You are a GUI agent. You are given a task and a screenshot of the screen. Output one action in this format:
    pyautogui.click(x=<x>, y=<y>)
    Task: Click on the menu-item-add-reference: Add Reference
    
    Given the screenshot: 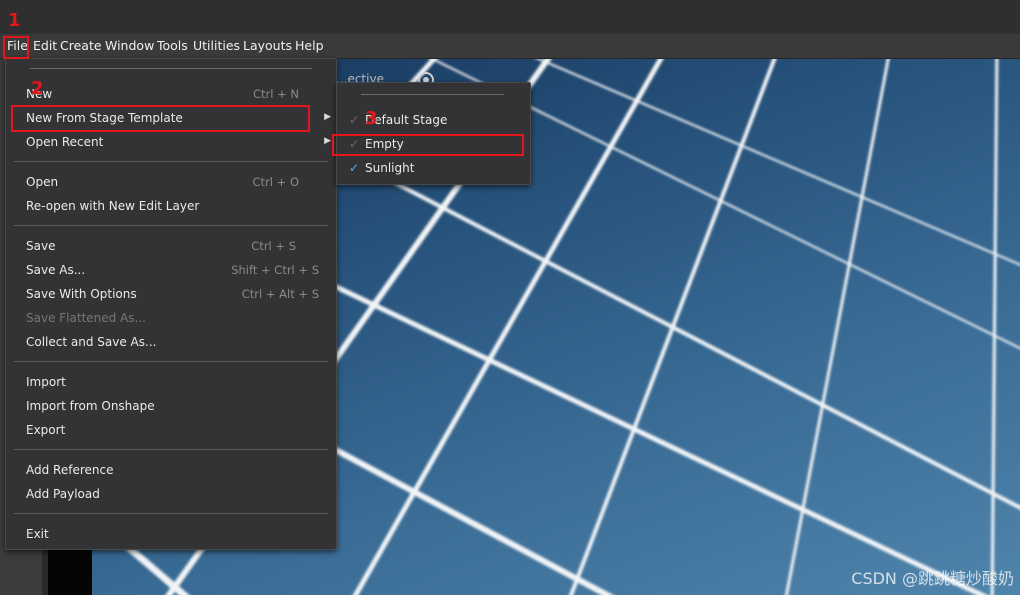 What is the action you would take?
    pyautogui.click(x=69, y=470)
    